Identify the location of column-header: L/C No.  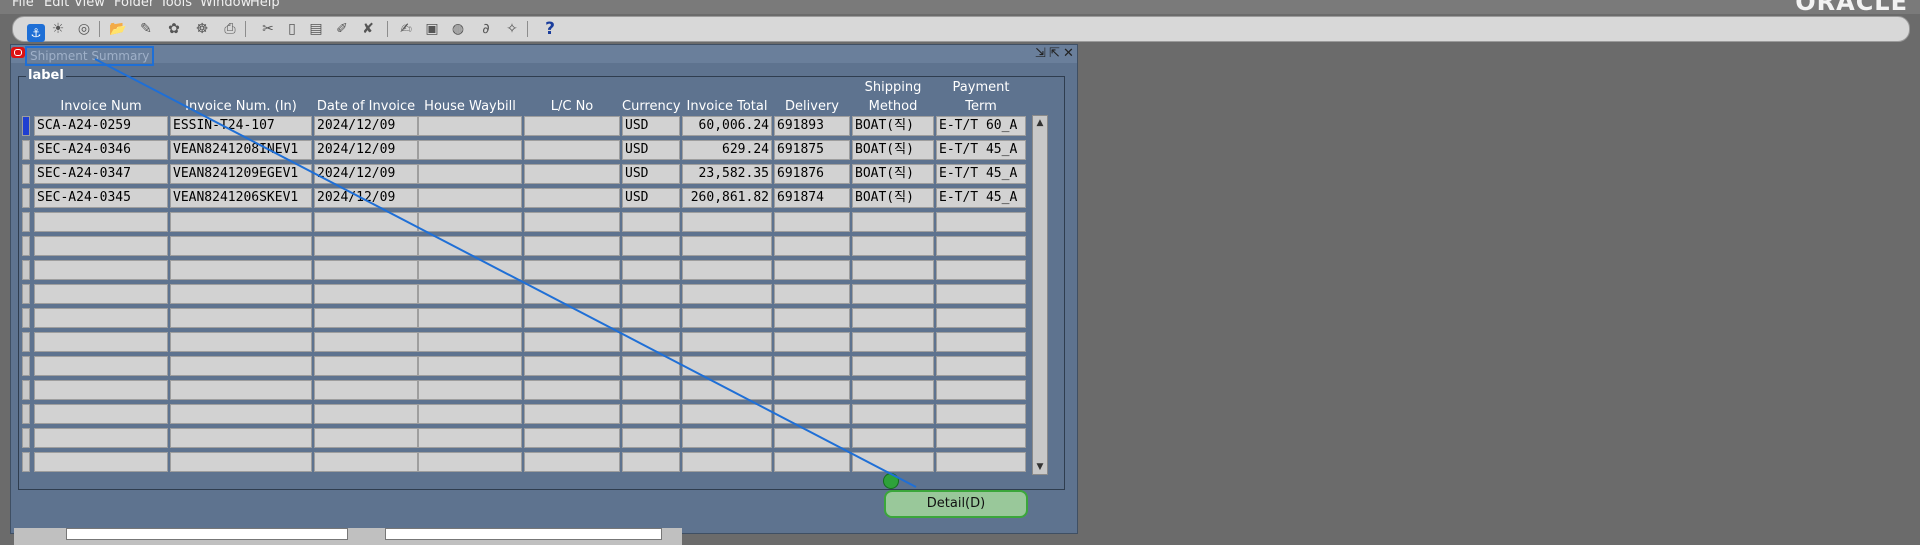
(572, 107).